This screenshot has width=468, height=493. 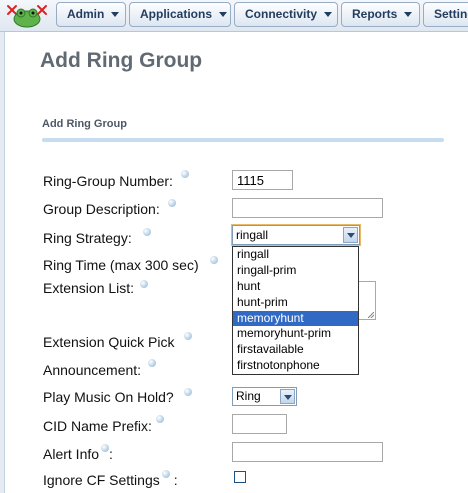 What do you see at coordinates (27, 15) in the screenshot?
I see `frog-logo-icon` at bounding box center [27, 15].